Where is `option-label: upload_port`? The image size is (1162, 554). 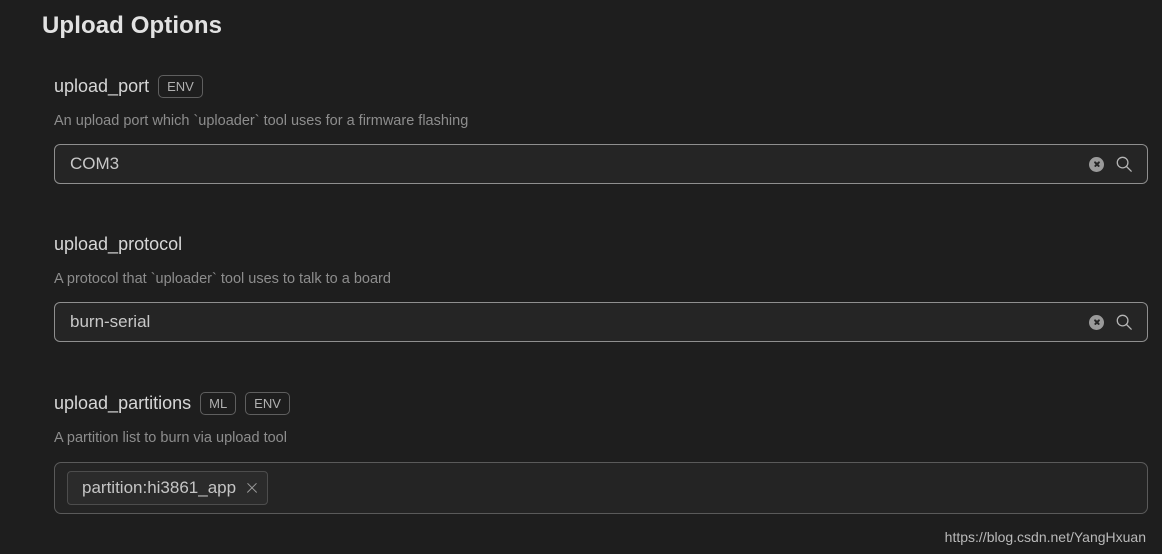
option-label: upload_port is located at coordinates (102, 86).